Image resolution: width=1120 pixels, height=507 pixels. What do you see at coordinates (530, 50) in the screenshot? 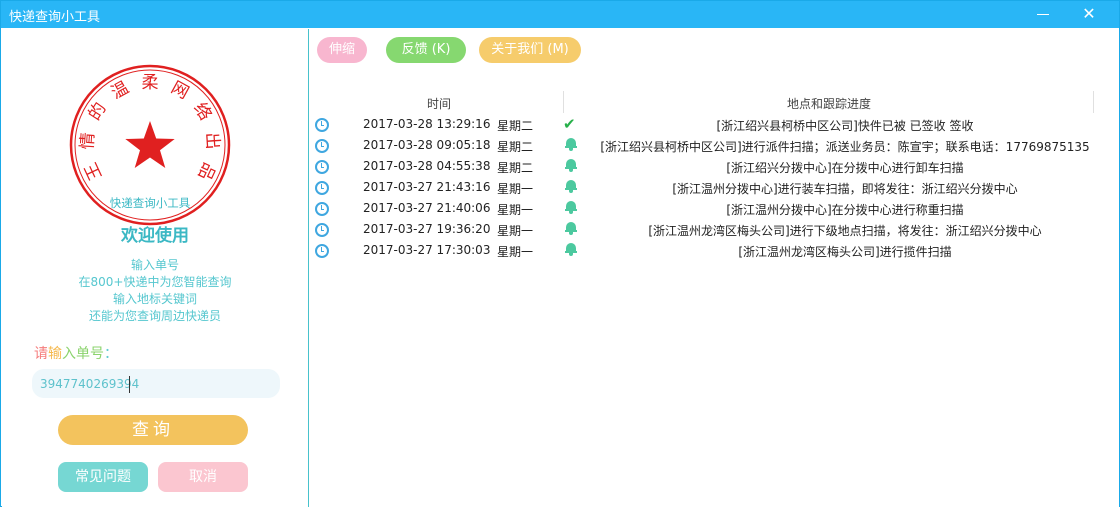
I see `about-button: 关于我们 (M)` at bounding box center [530, 50].